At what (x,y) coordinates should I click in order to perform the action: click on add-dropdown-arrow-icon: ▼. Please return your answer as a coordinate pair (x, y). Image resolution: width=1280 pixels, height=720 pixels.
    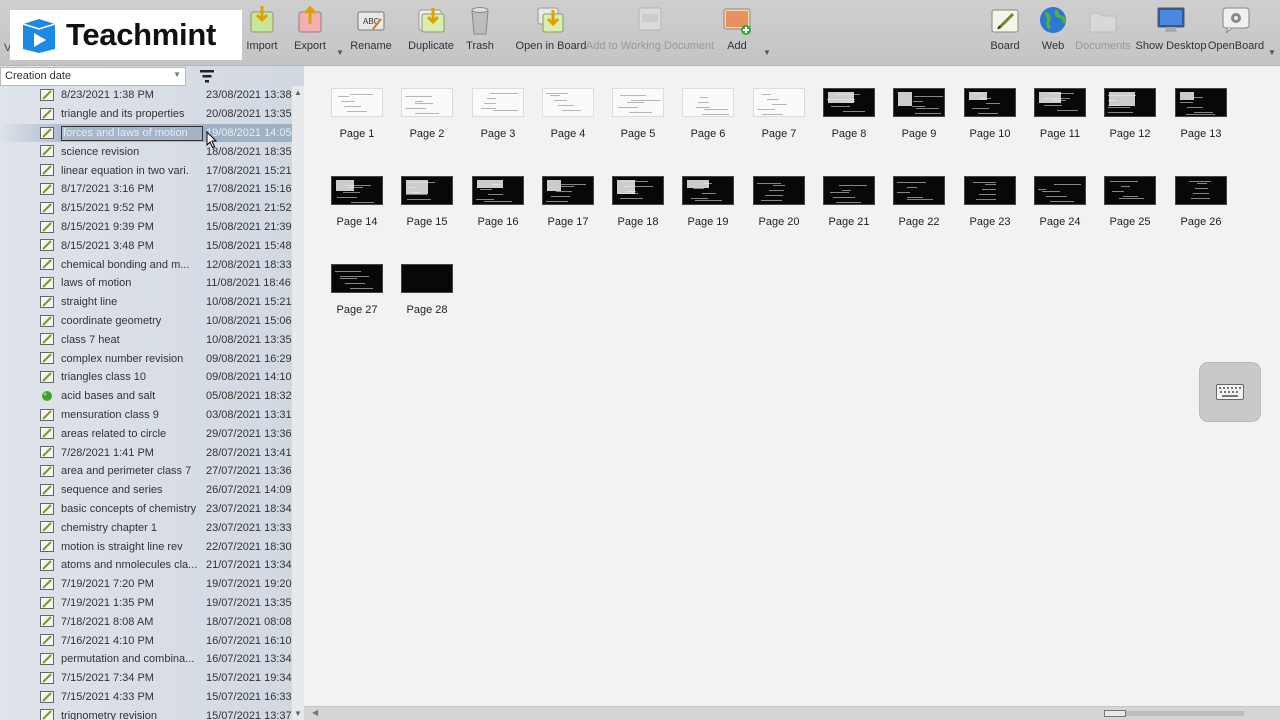
    Looking at the image, I should click on (767, 52).